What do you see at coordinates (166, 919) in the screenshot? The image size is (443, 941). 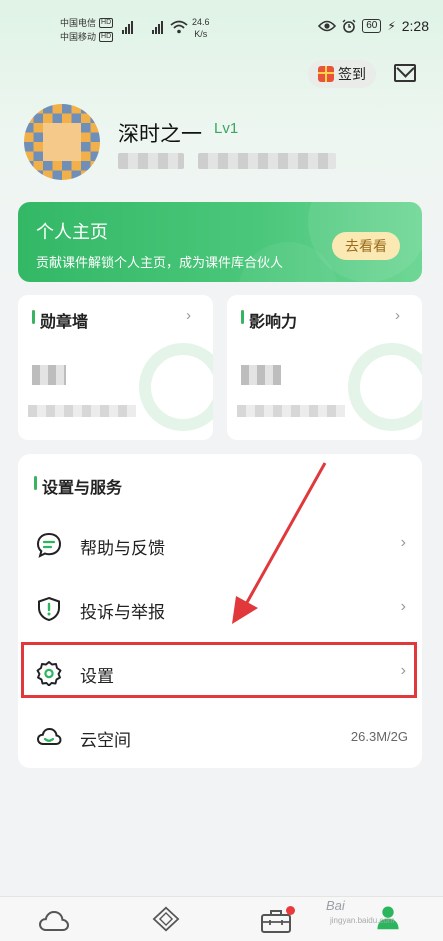 I see `diamond-icon` at bounding box center [166, 919].